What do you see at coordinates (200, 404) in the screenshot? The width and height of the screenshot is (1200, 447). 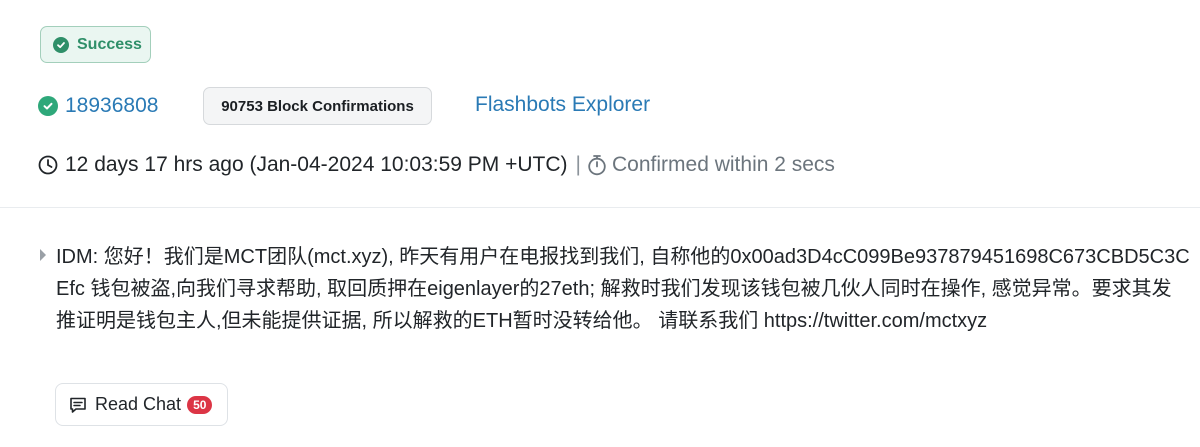 I see `chat-count-badge: 50` at bounding box center [200, 404].